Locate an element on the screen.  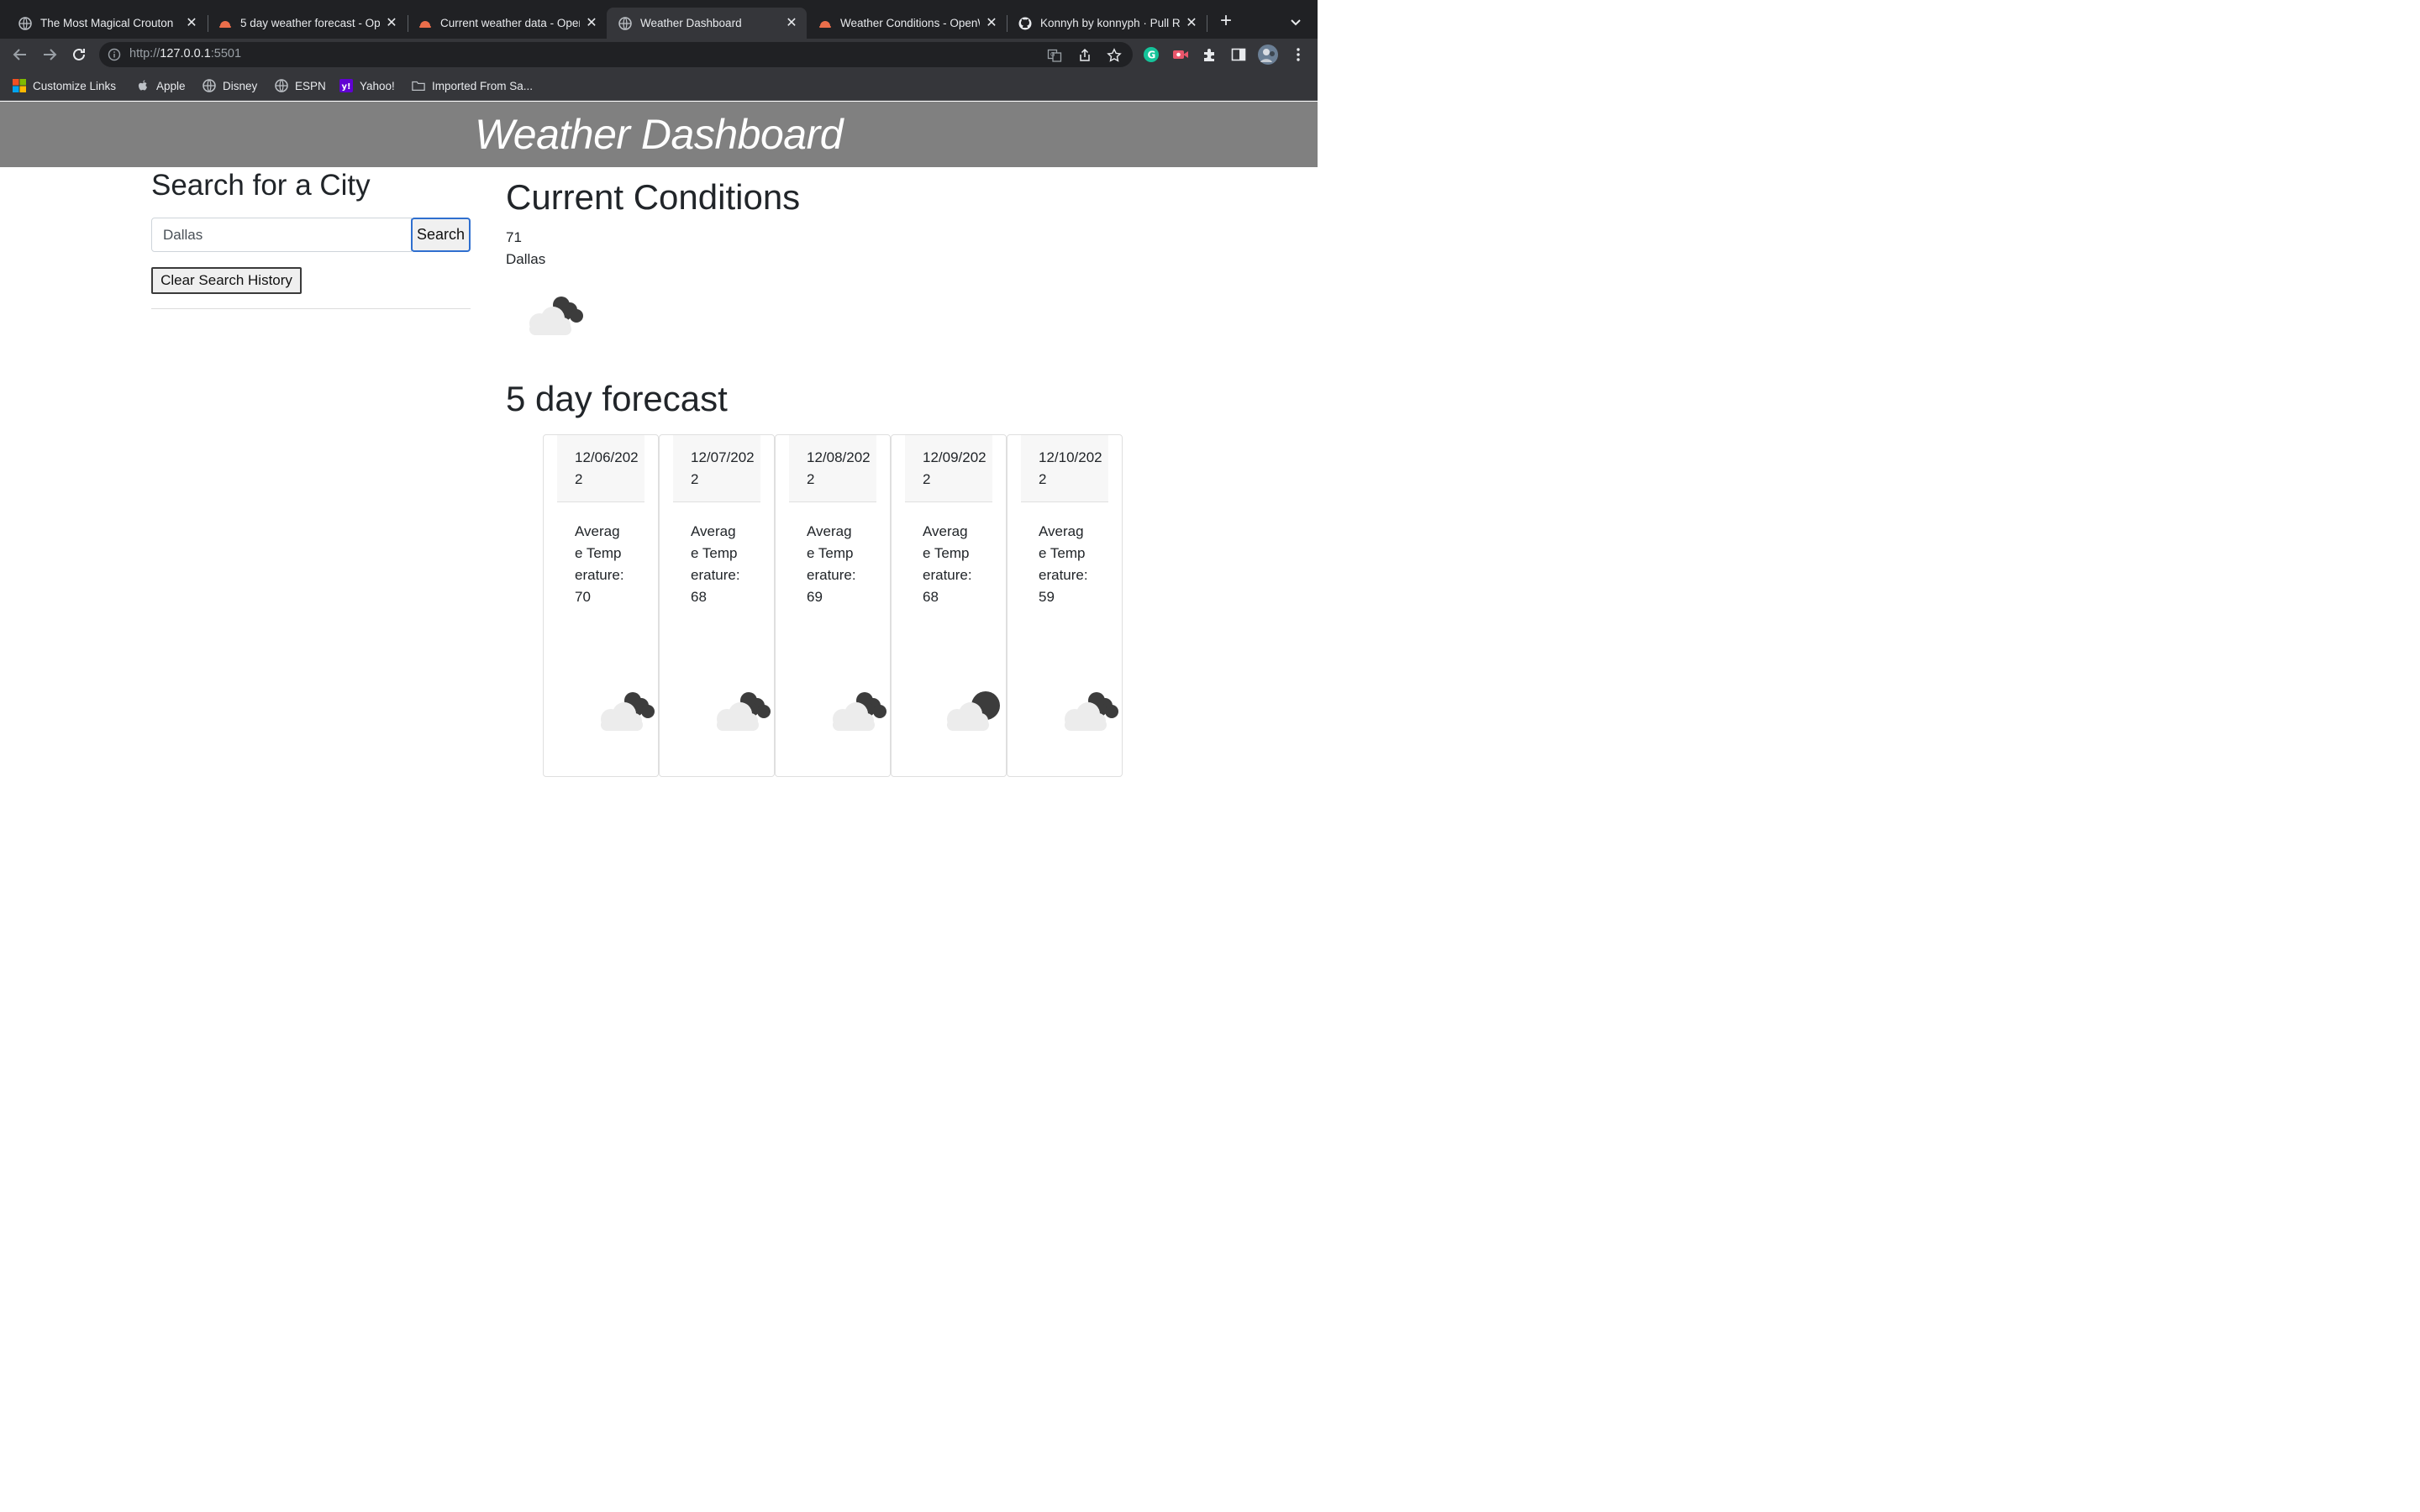
bookmark-customize-links: Customize Links is located at coordinates (64, 85).